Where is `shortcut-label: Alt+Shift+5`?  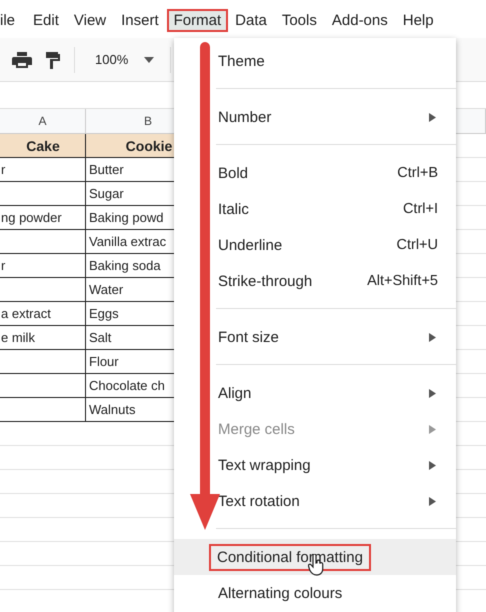 shortcut-label: Alt+Shift+5 is located at coordinates (402, 281).